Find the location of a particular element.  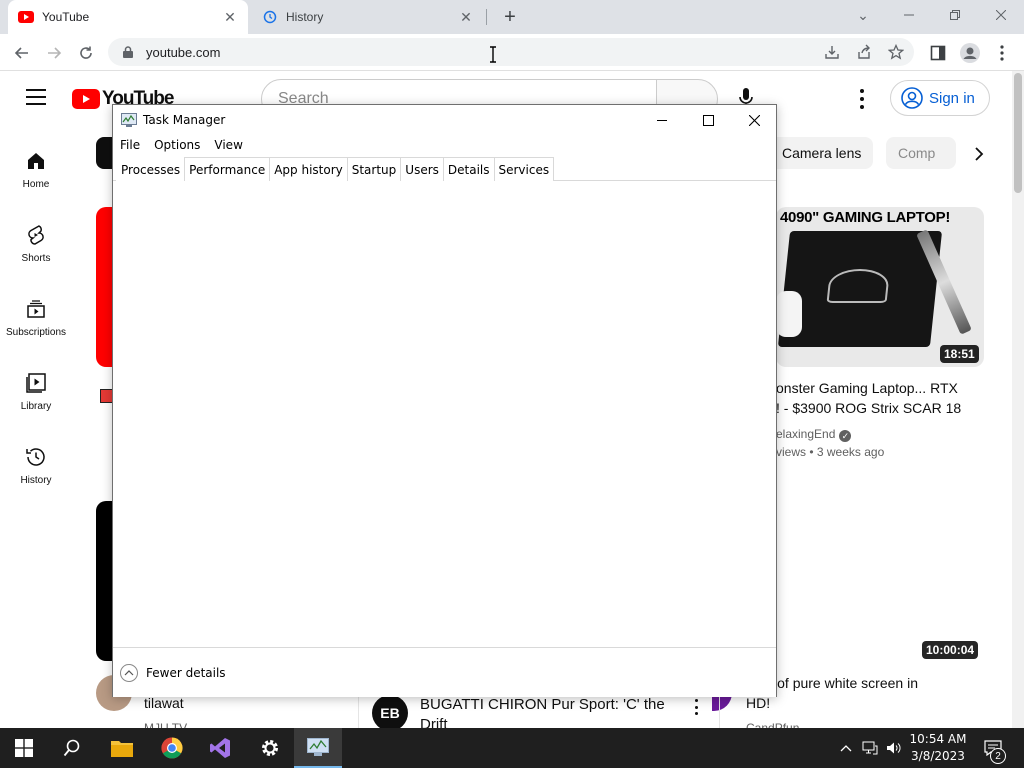

video-title: BUGATTI CHIRON Pur Sport: 'C' the Drift is located at coordinates (542, 711).